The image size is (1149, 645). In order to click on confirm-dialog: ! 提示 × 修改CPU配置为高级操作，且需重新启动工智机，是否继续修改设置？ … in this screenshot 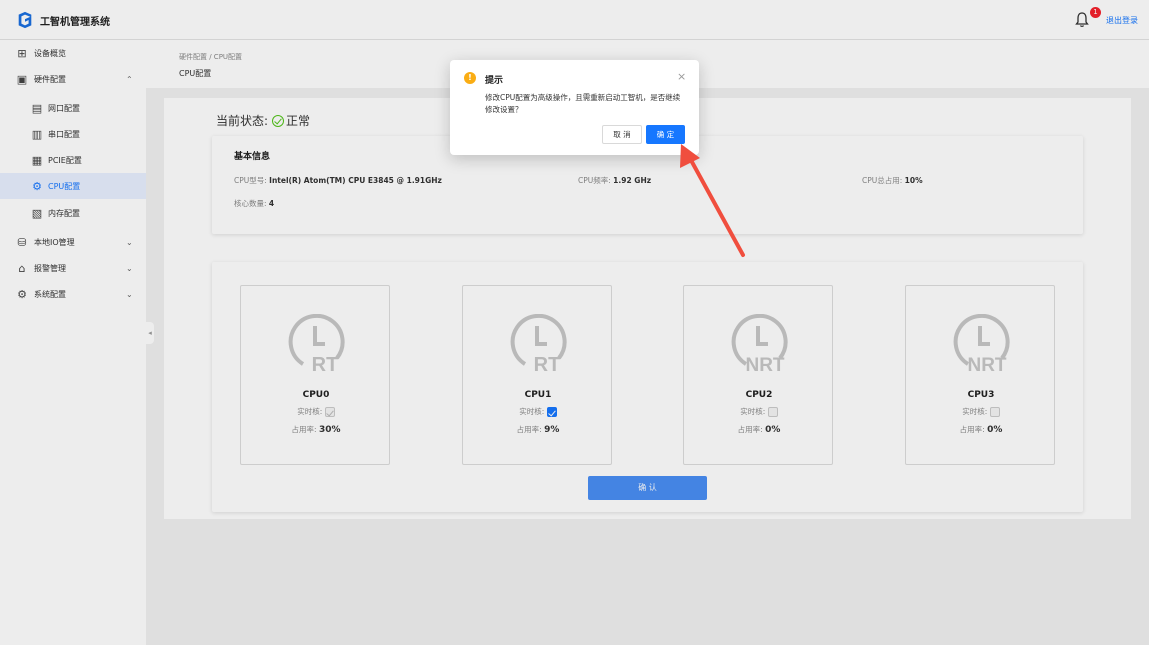, I will do `click(574, 107)`.